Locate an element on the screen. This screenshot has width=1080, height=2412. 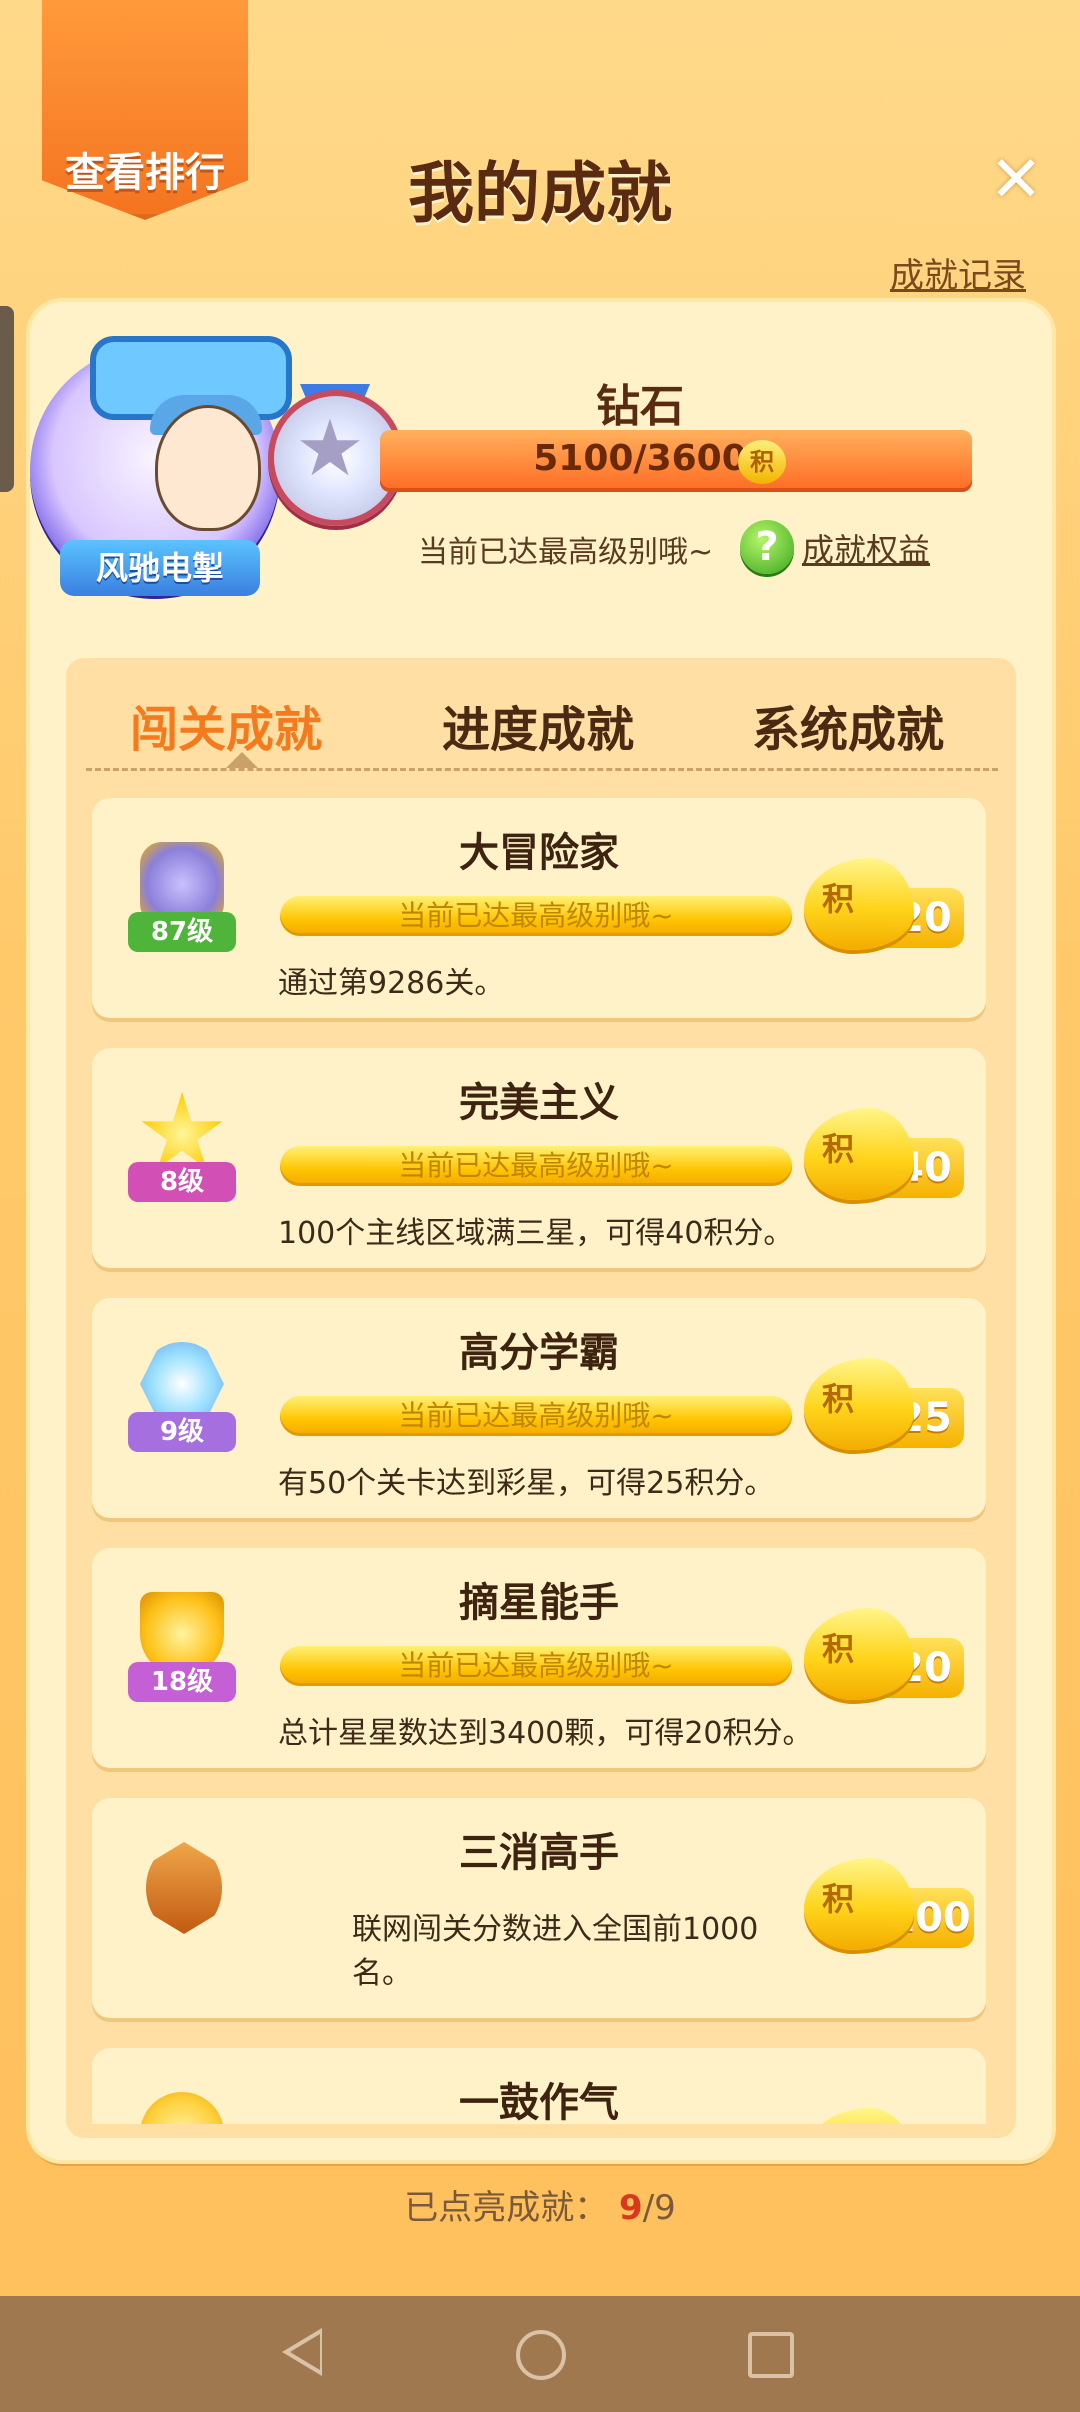
badge-level: 18级 is located at coordinates (182, 1682).